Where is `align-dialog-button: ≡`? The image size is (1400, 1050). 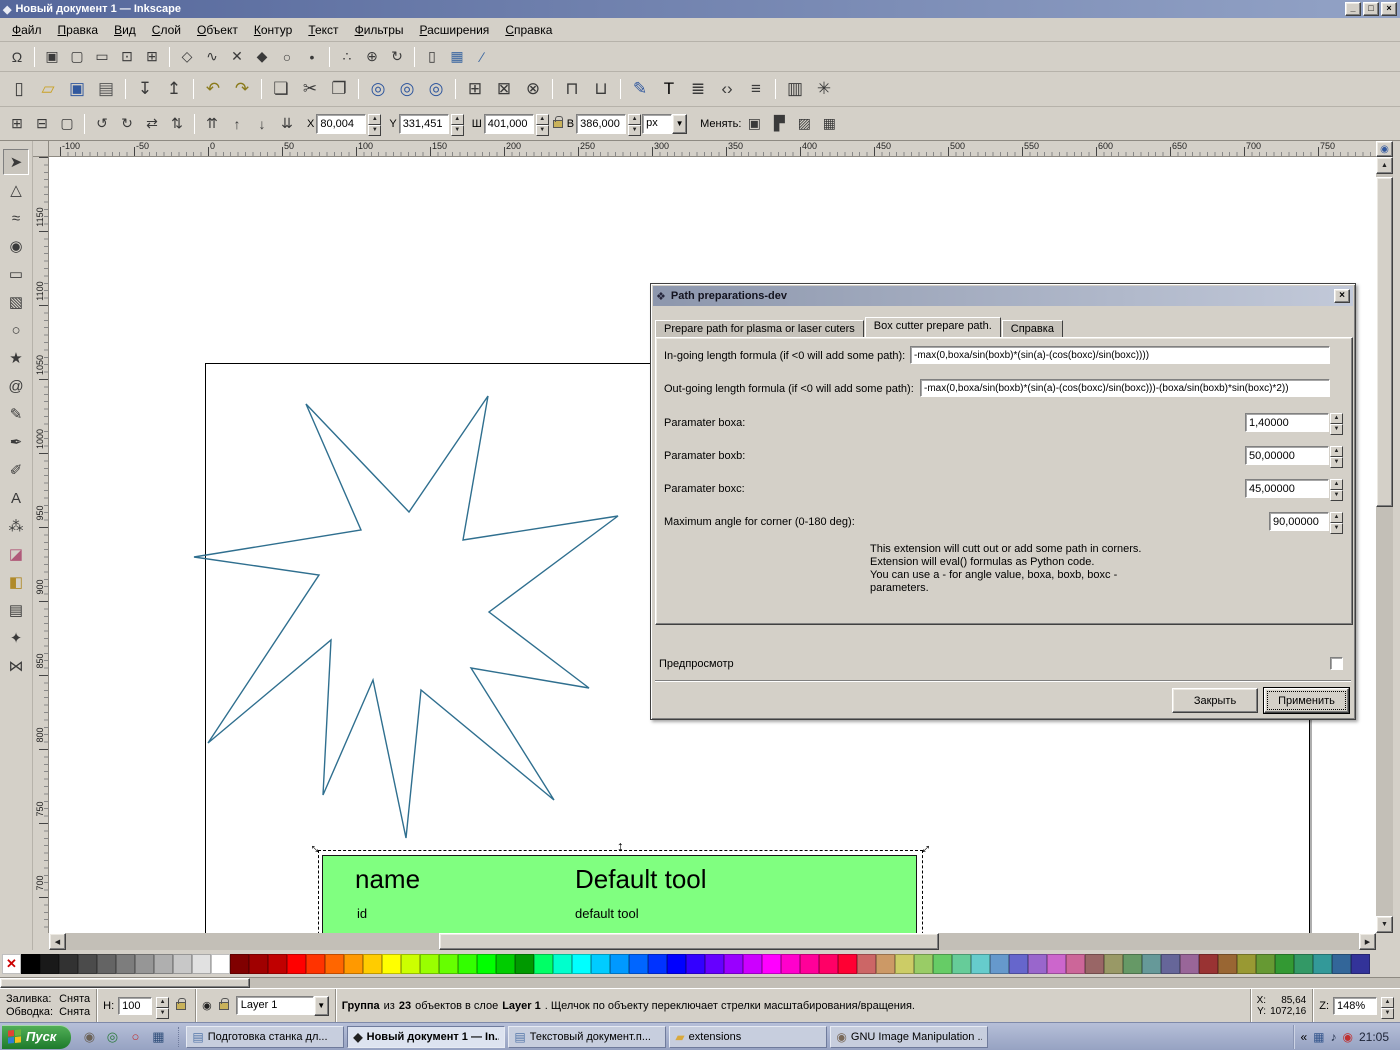
align-dialog-button: ≡ is located at coordinates (756, 89).